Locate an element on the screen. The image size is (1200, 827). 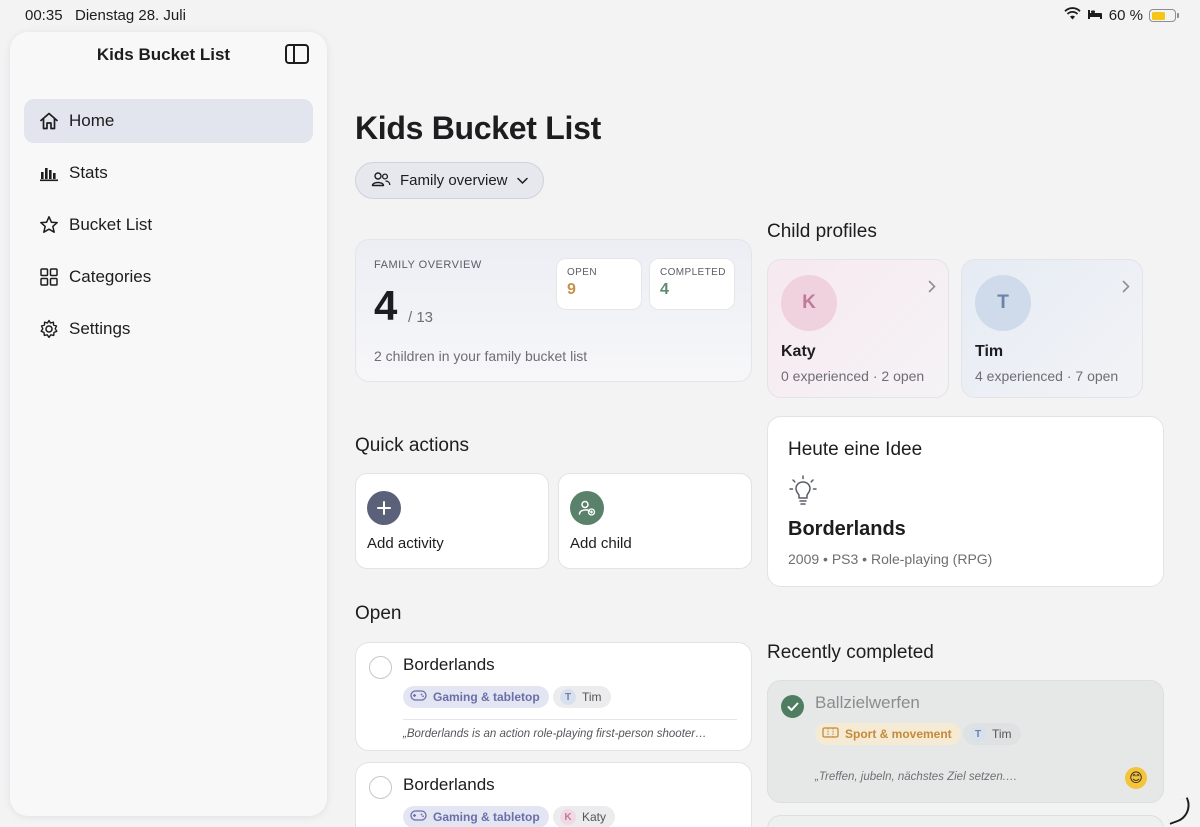
status-indicators: 60 % is located at coordinates (1121, 15).